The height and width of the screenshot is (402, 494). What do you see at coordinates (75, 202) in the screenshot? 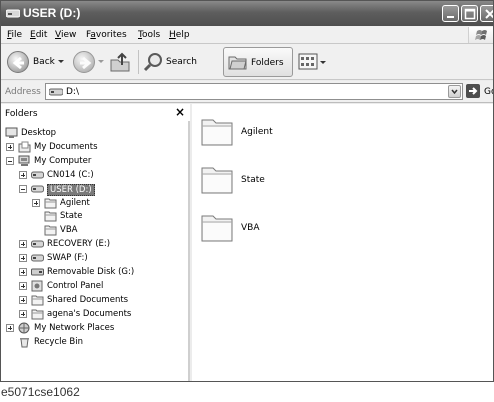
I see `tree-item-label: Agilent` at bounding box center [75, 202].